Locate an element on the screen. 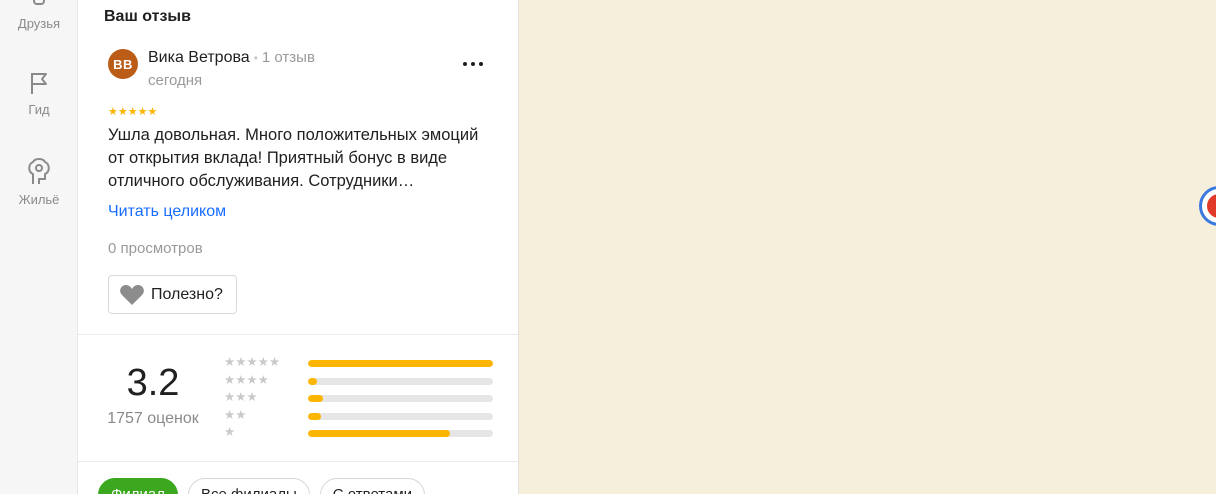 Image resolution: width=1216 pixels, height=494 pixels. rail-label-guide: Гид is located at coordinates (39, 109).